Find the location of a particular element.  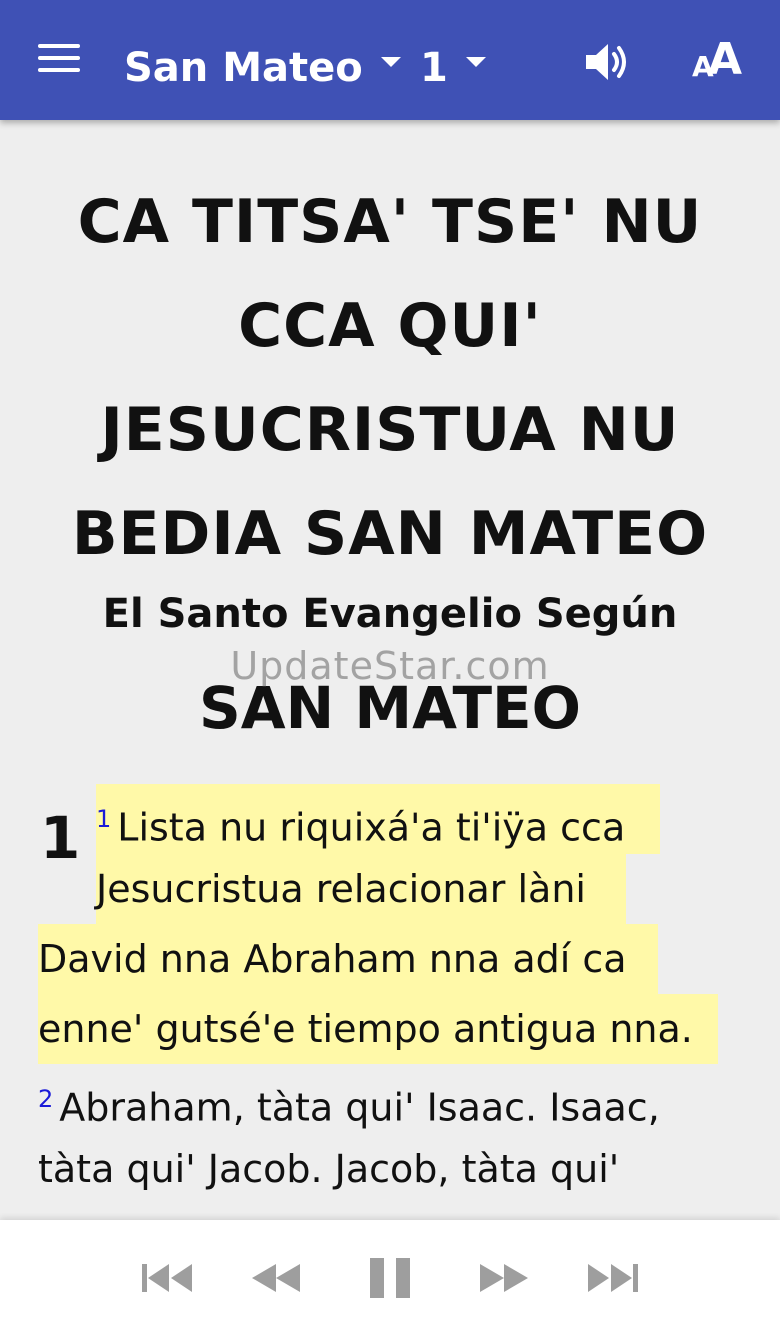

speaker-icon is located at coordinates (606, 62).